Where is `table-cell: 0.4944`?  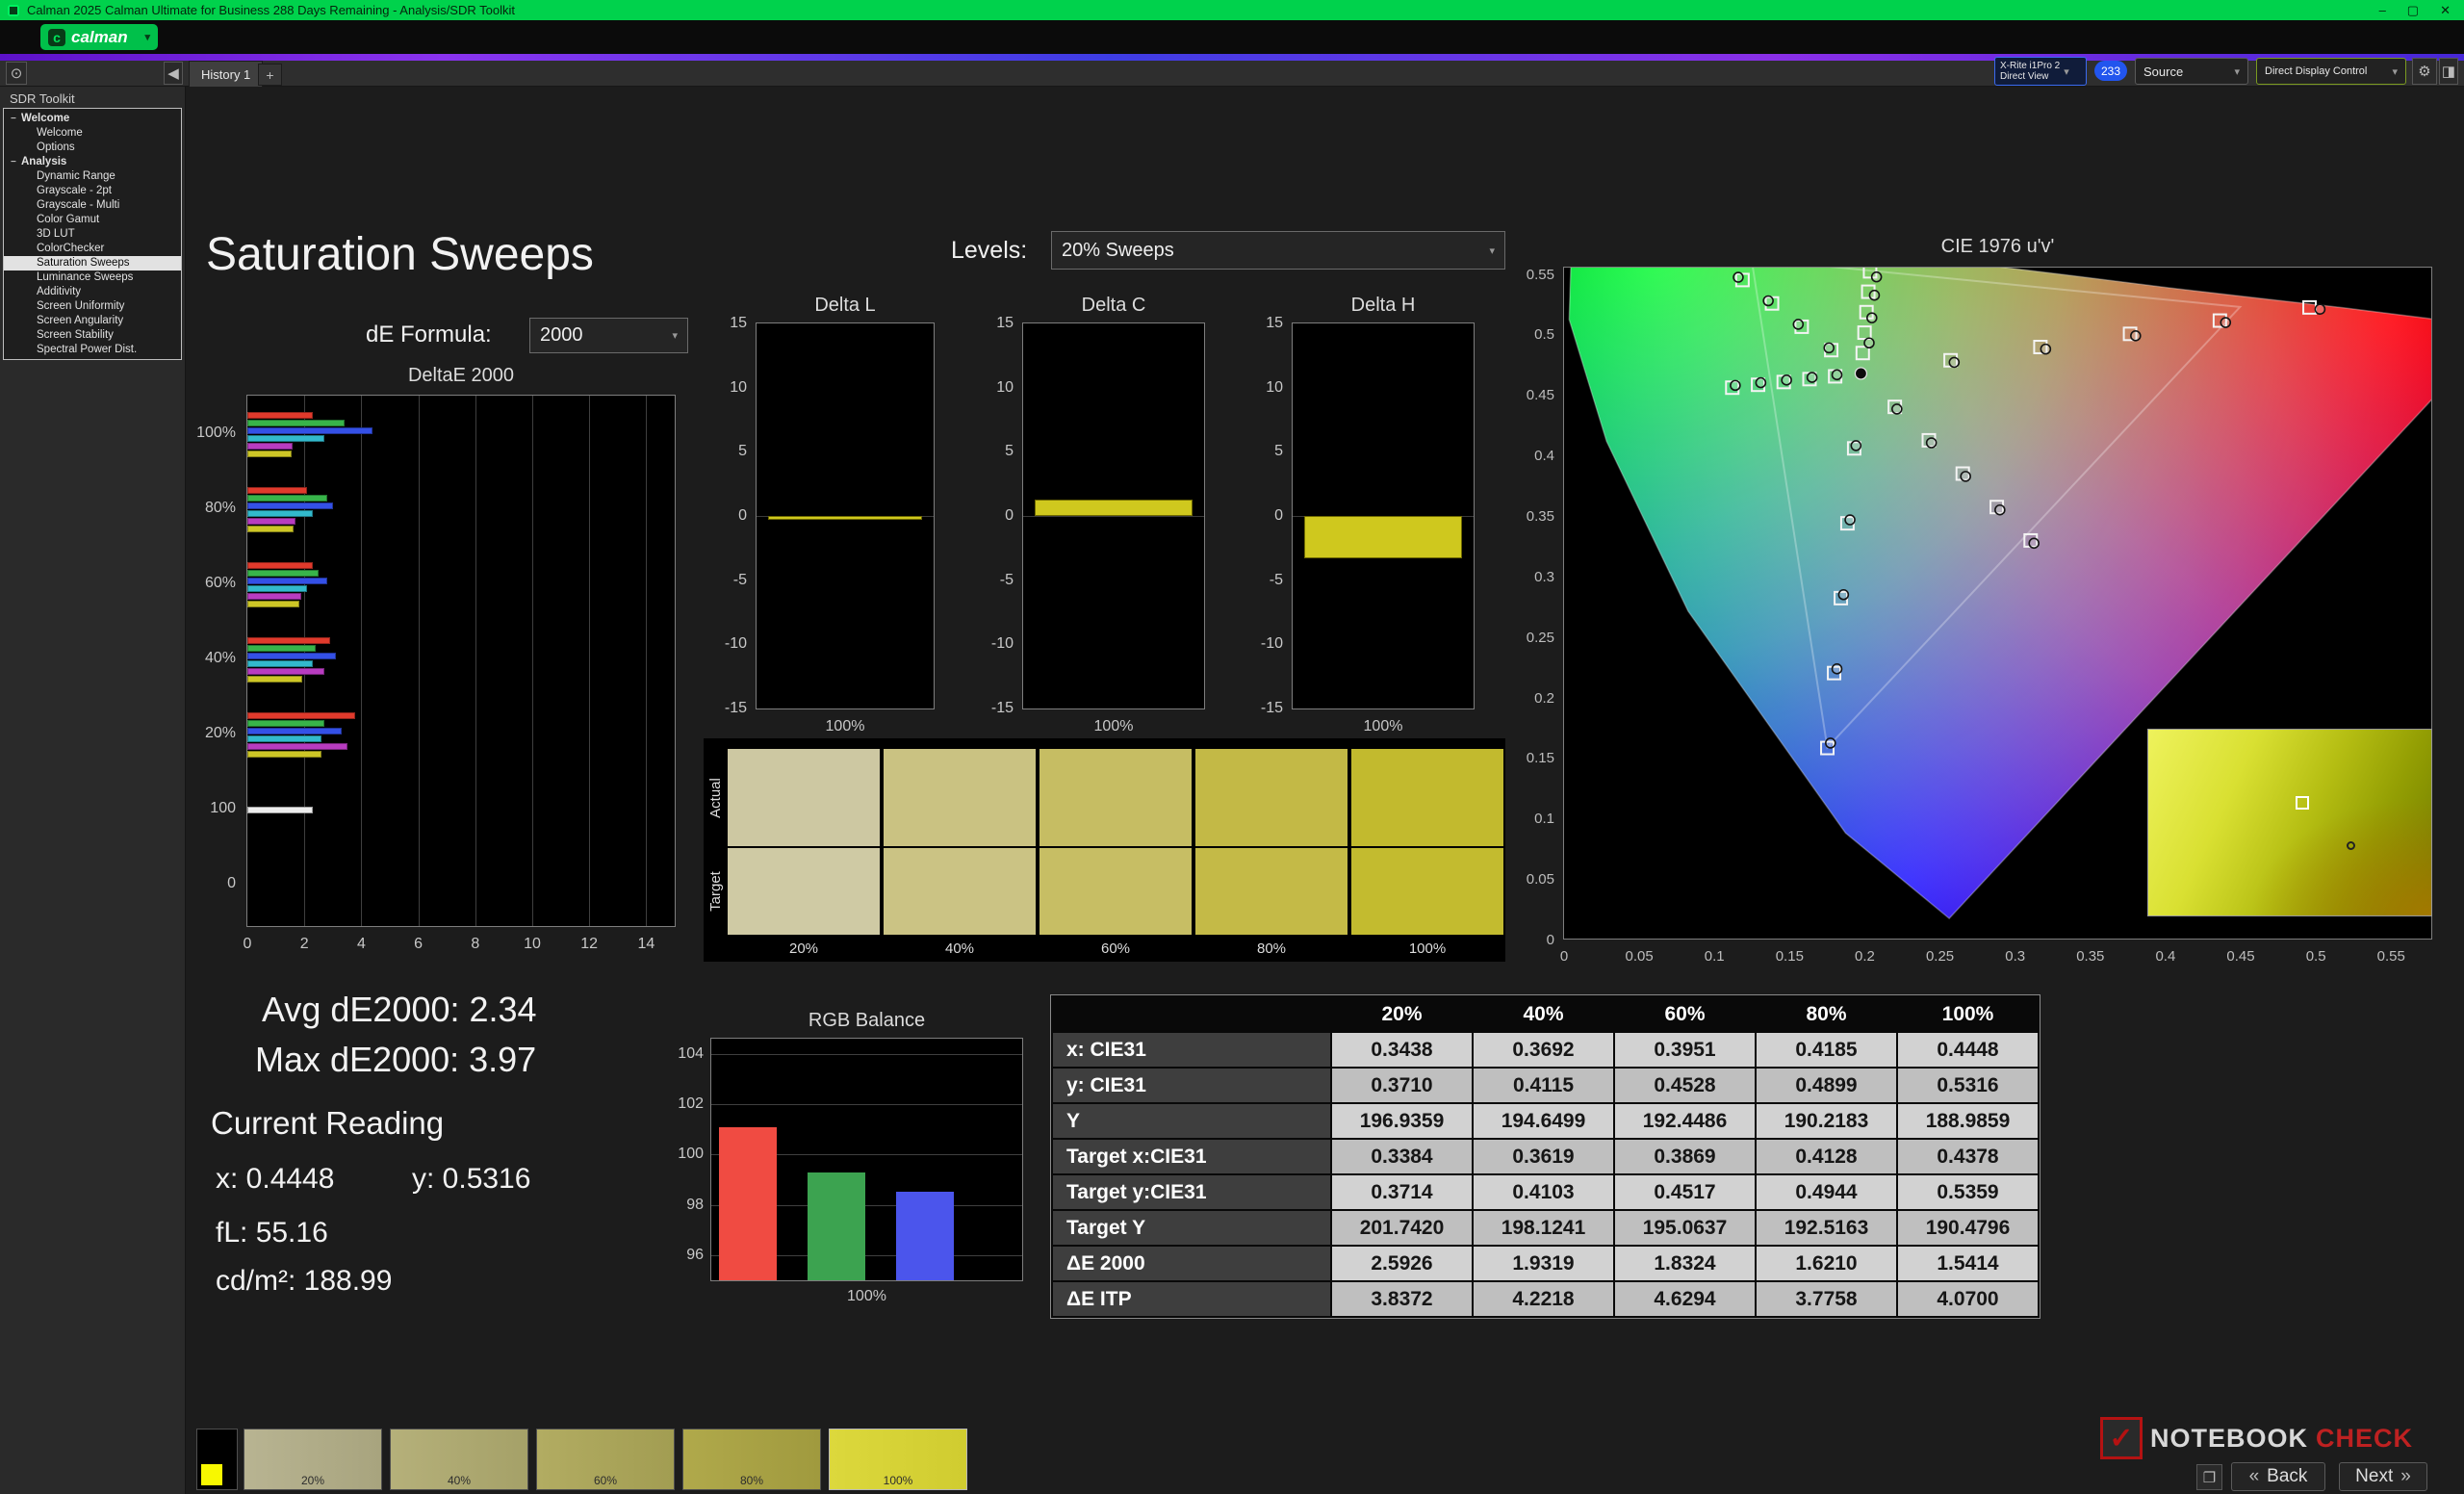 table-cell: 0.4944 is located at coordinates (1826, 1192).